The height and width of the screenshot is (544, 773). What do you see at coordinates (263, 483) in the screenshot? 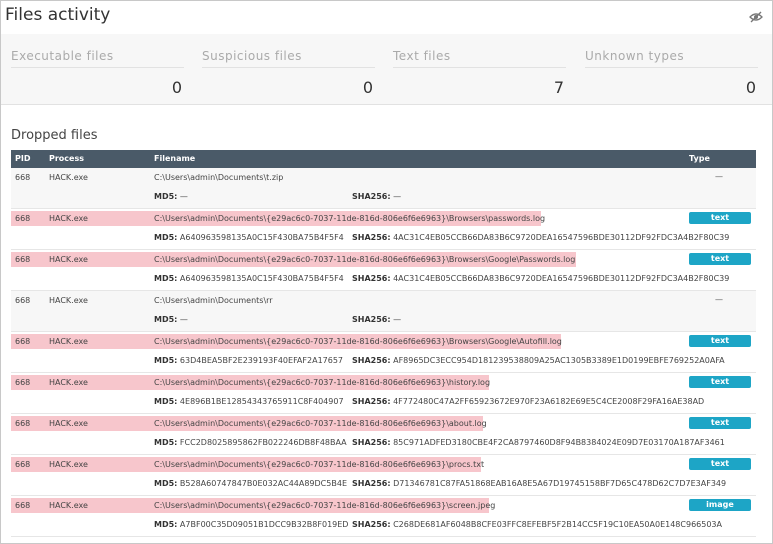
I see `md5-value: B528A60747847B0E032AC44A89DC5B4E` at bounding box center [263, 483].